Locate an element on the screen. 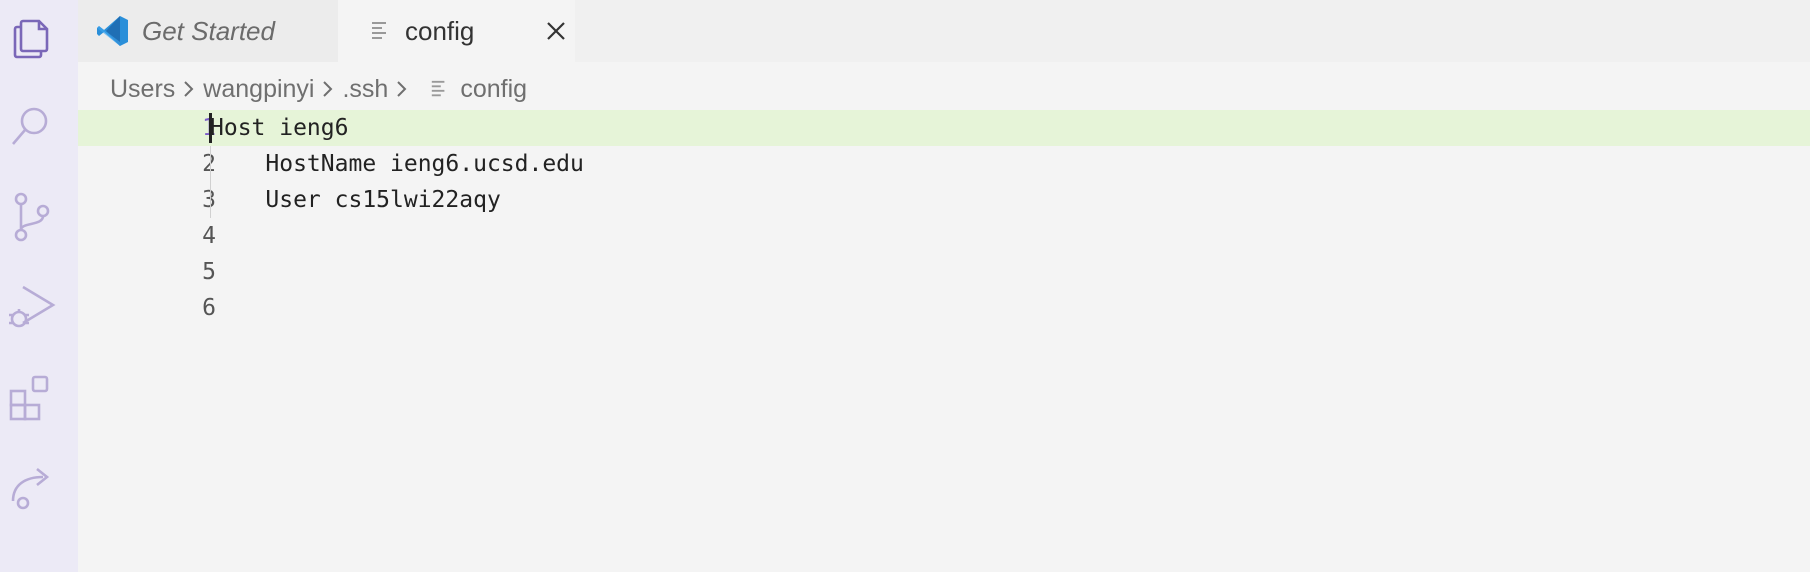  line-number: 4 is located at coordinates (209, 236).